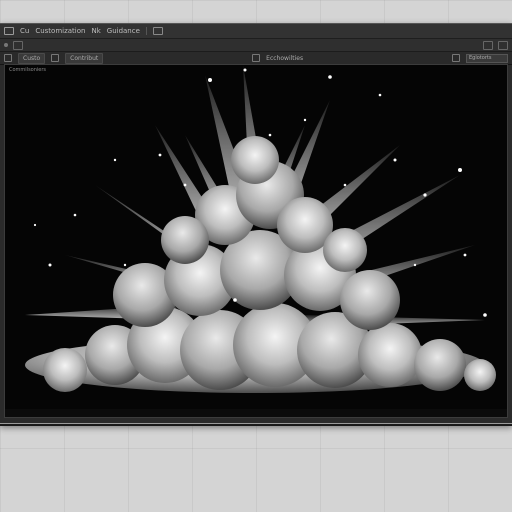 The height and width of the screenshot is (512, 512). I want to click on menu-item-guidance: Guidance, so click(123, 31).